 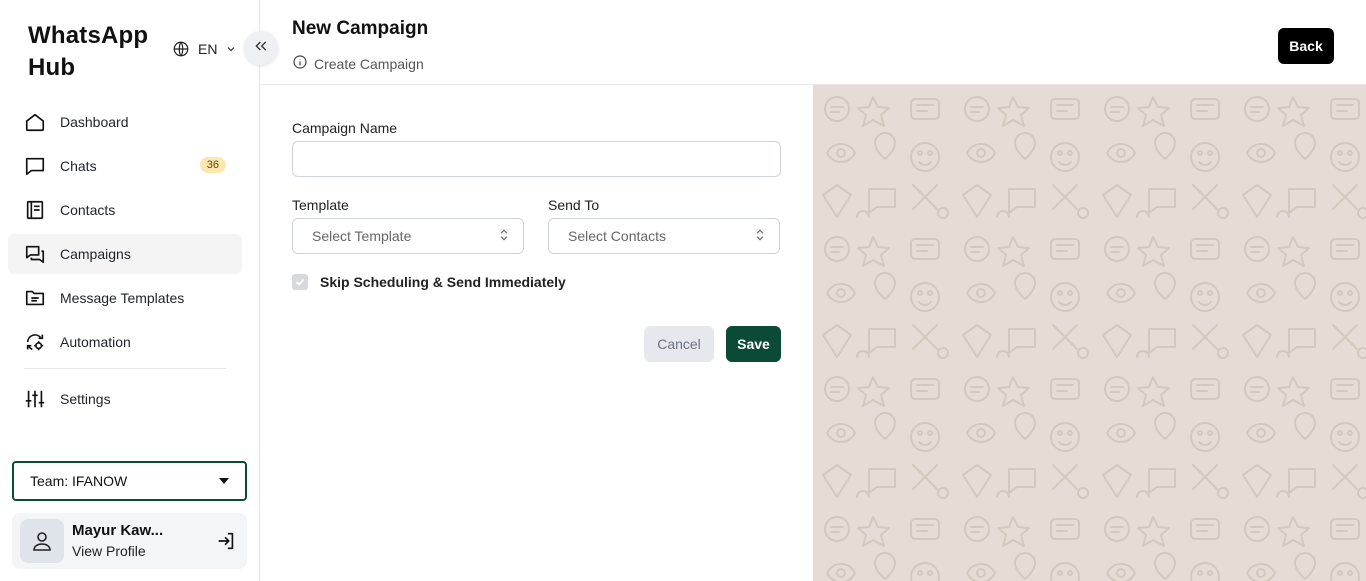 What do you see at coordinates (125, 210) in the screenshot?
I see `sidebar-item-contacts: Contacts` at bounding box center [125, 210].